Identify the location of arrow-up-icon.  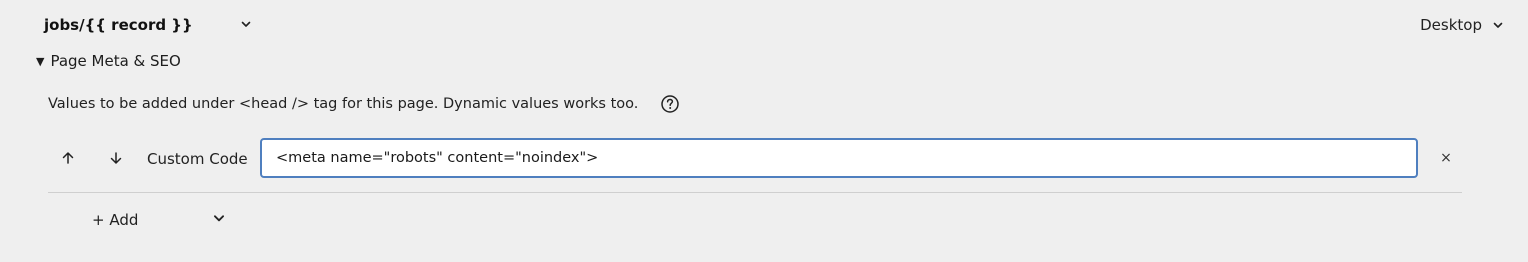
(68, 158).